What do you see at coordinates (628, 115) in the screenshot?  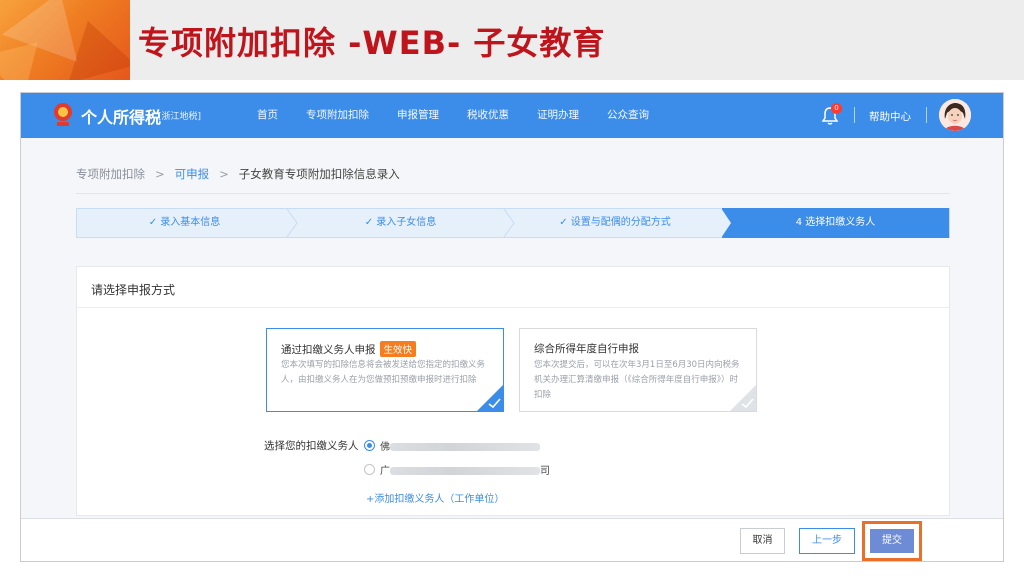 I see `nav-item-public-query: 公众查询` at bounding box center [628, 115].